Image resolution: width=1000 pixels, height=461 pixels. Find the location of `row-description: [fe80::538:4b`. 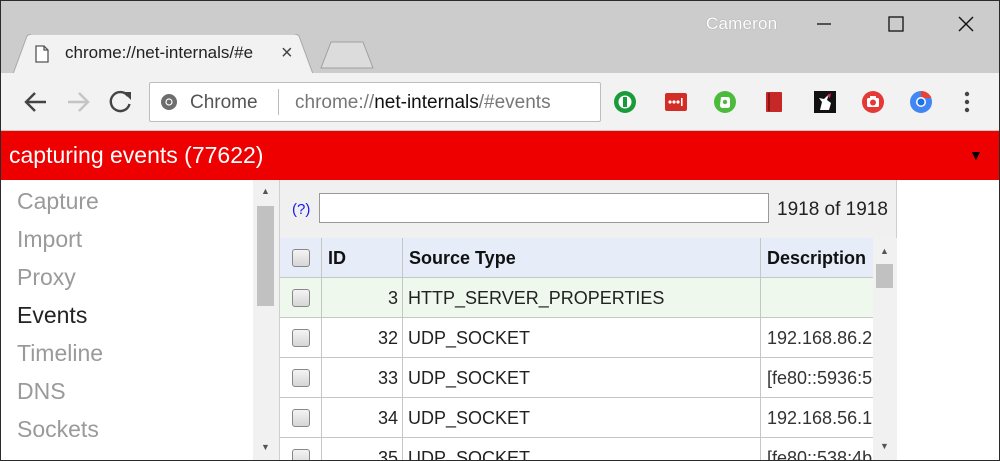

row-description: [fe80::538:4b is located at coordinates (820, 454).